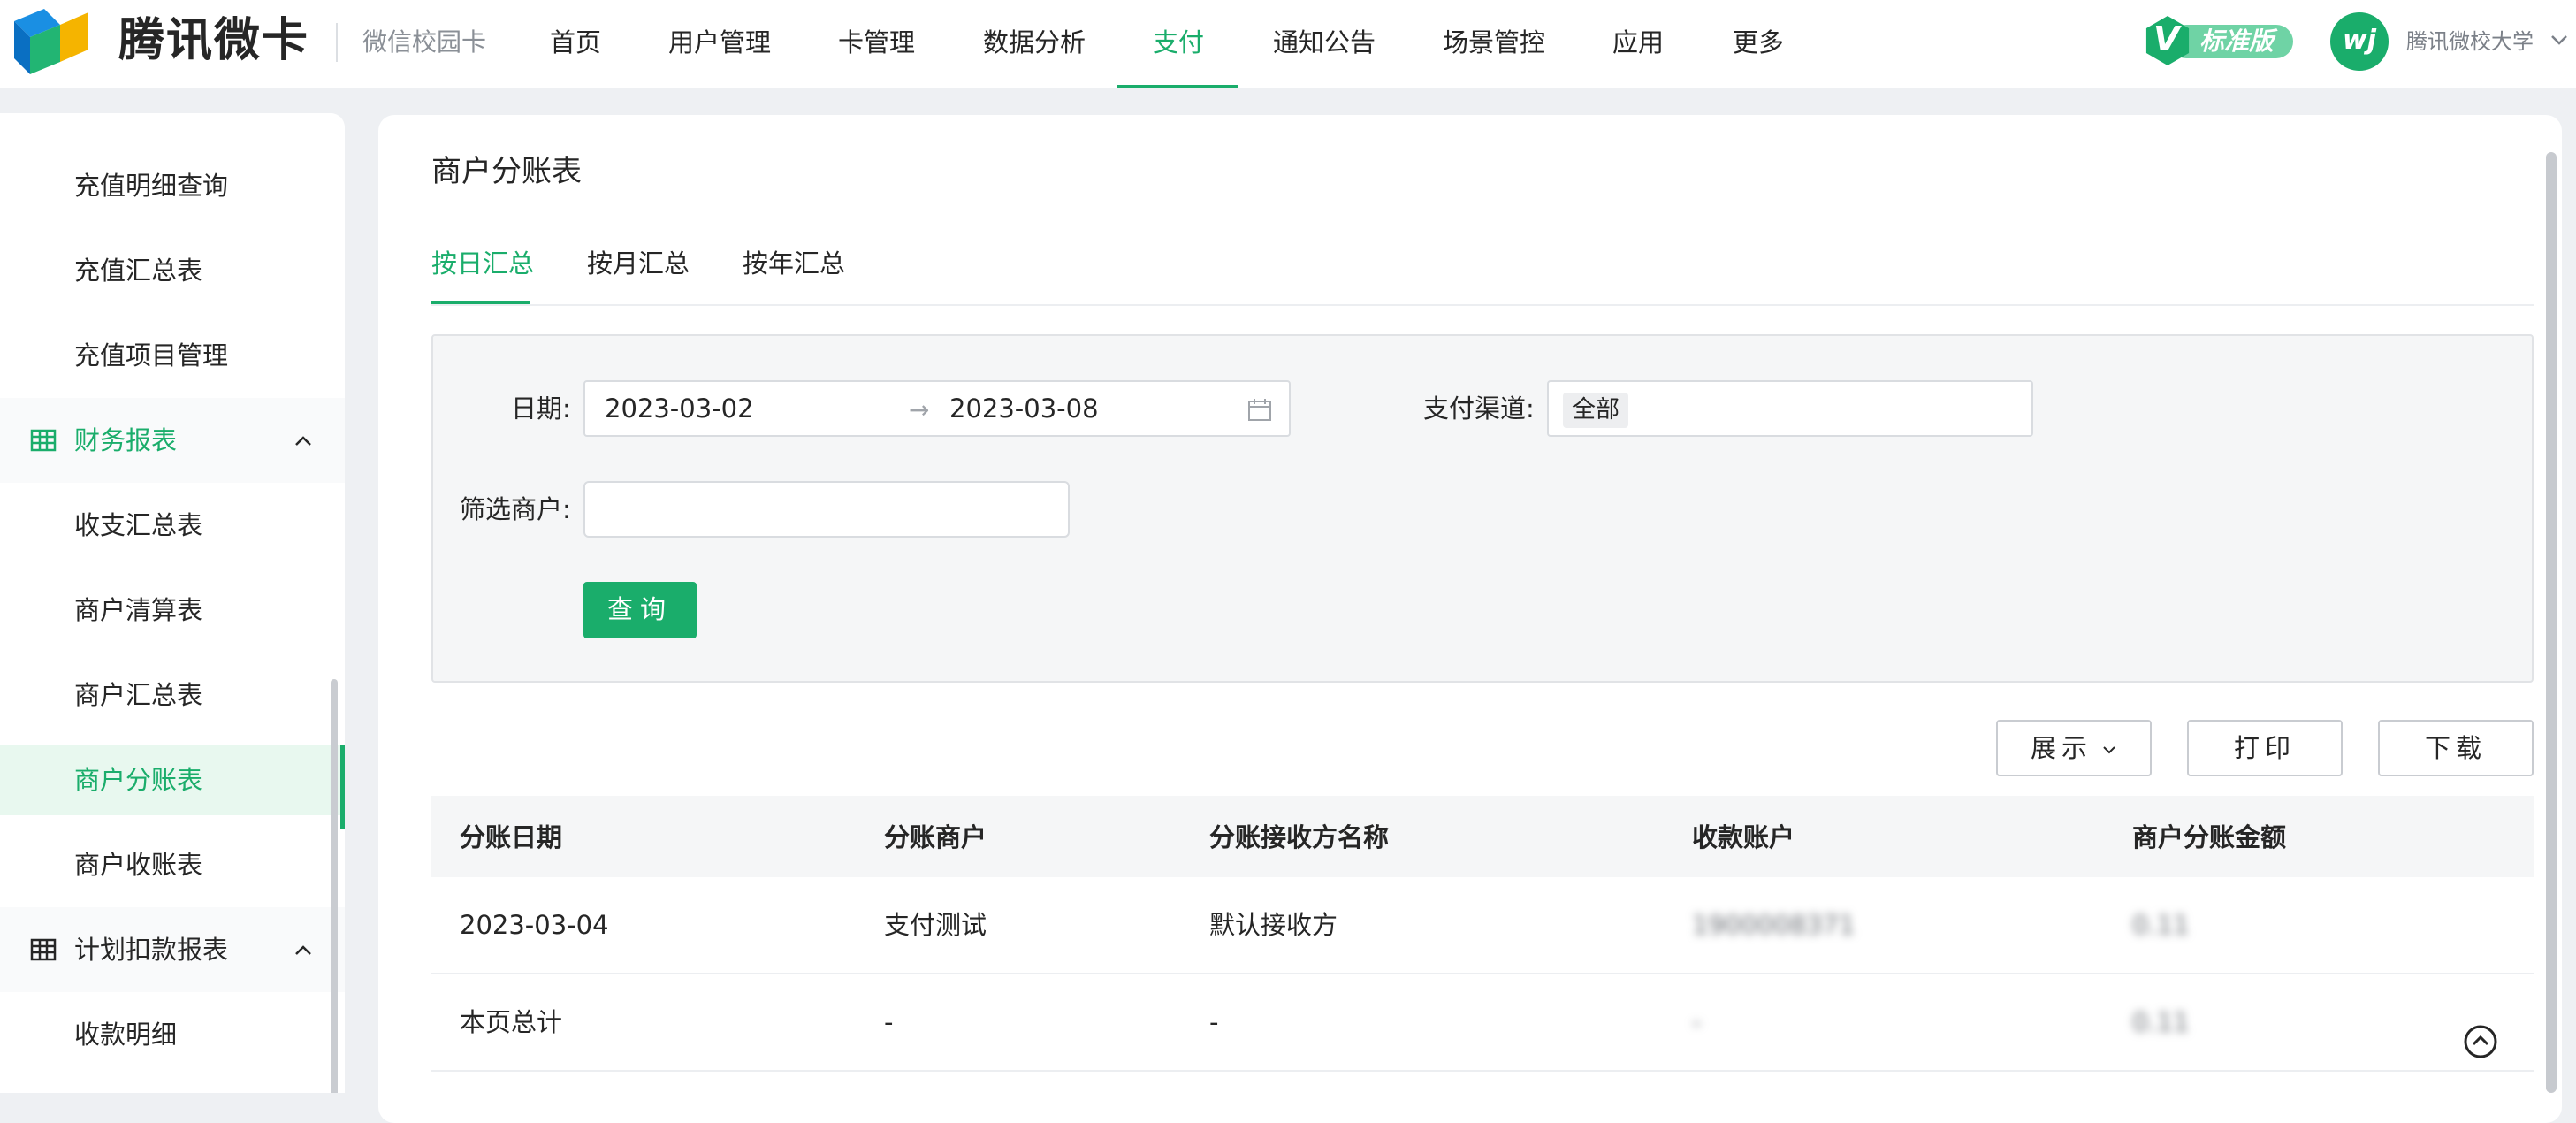  What do you see at coordinates (172, 864) in the screenshot?
I see `sidebar-item-merchant-receipts: 商户收账表` at bounding box center [172, 864].